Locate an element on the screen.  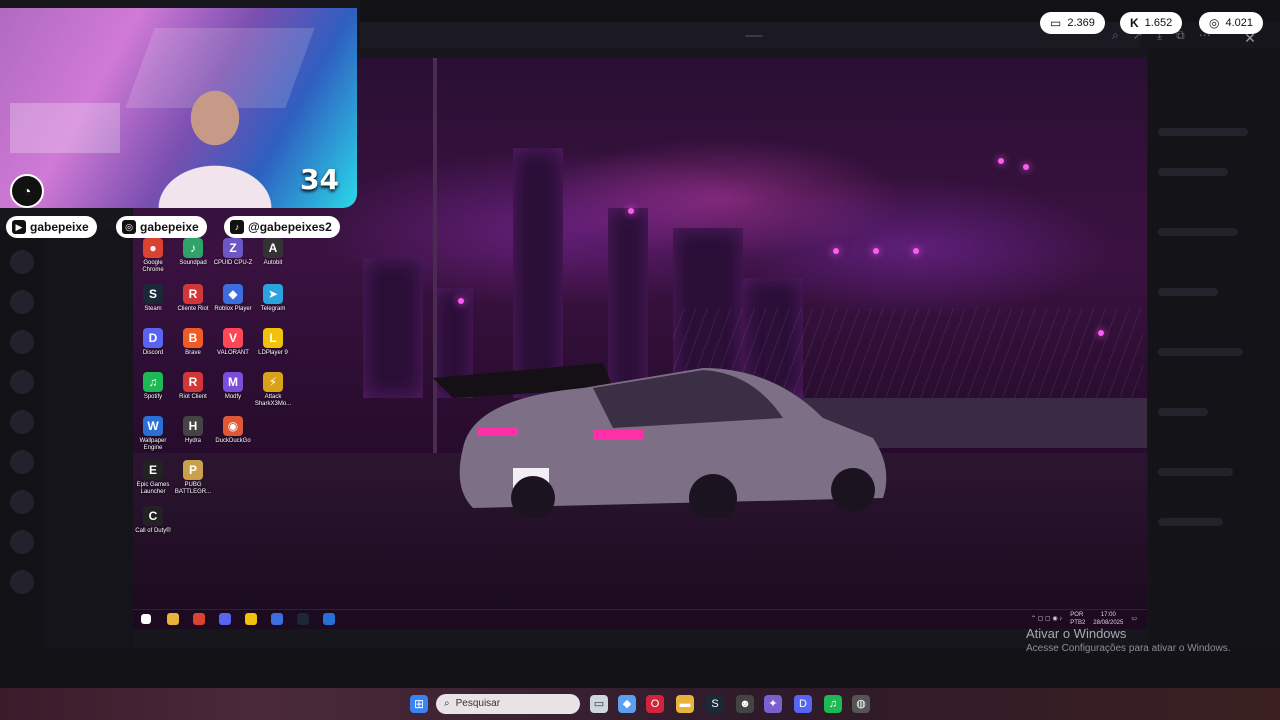
copilot-icon: ◆ is located at coordinates (627, 704).